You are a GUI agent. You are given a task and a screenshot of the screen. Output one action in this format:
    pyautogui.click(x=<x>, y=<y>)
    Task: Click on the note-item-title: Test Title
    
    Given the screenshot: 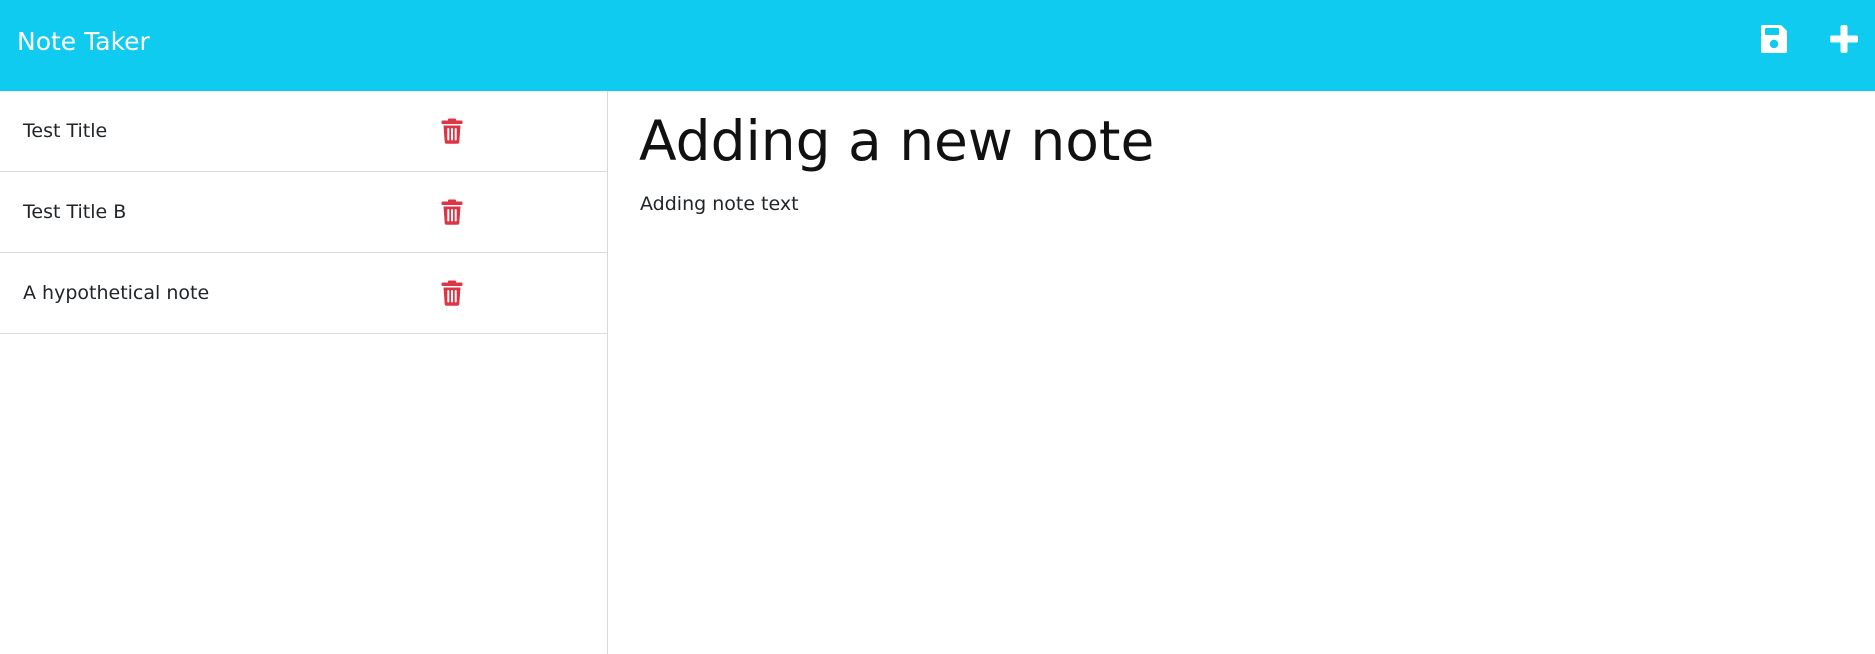 What is the action you would take?
    pyautogui.click(x=65, y=131)
    